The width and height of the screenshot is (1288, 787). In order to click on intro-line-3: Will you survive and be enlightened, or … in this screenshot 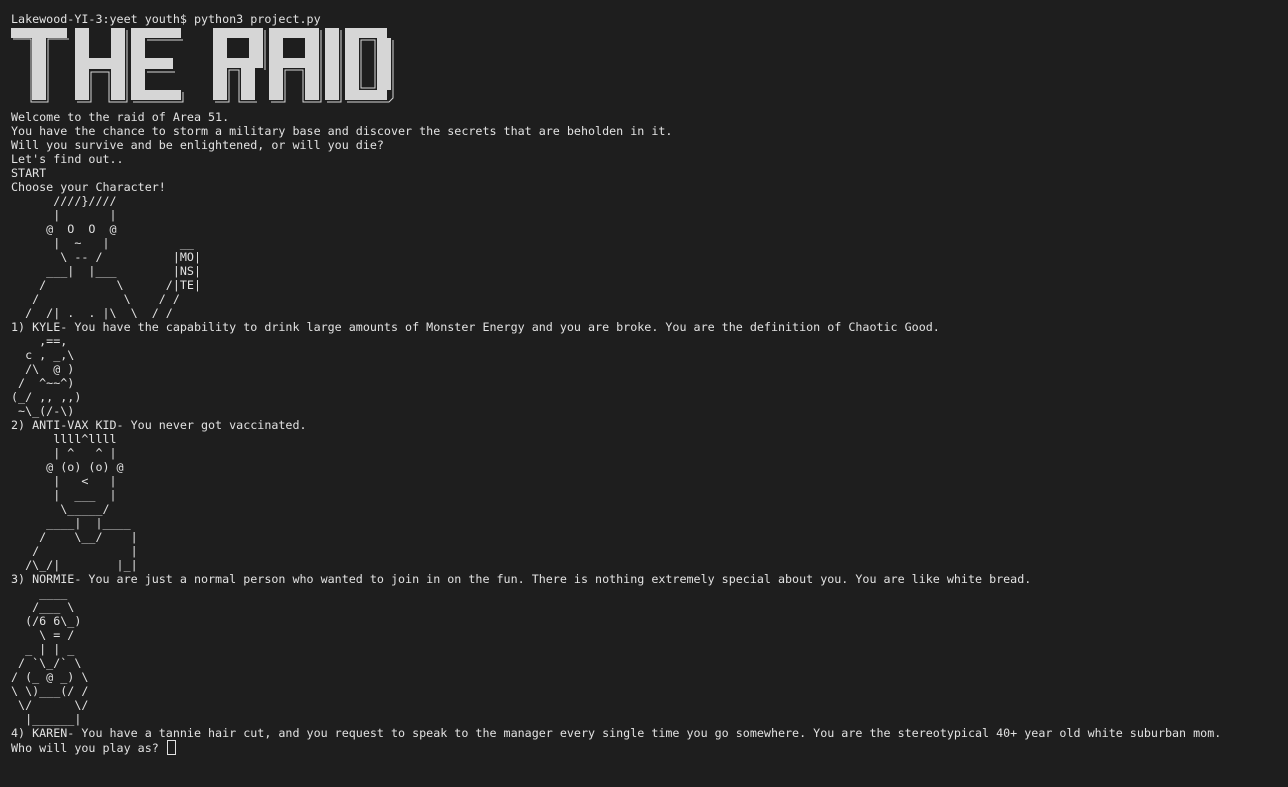, I will do `click(197, 145)`.